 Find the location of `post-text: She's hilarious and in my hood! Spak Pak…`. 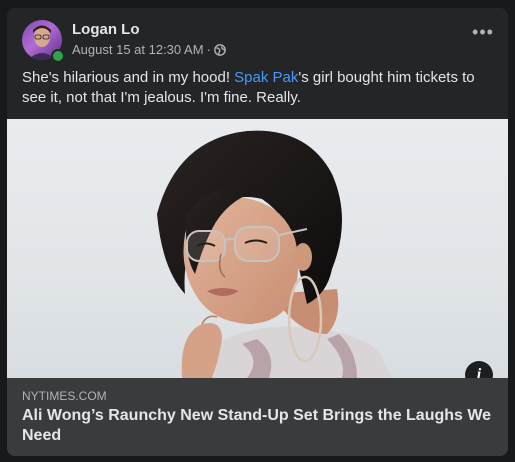

post-text: She's hilarious and in my hood! Spak Pak… is located at coordinates (261, 88).